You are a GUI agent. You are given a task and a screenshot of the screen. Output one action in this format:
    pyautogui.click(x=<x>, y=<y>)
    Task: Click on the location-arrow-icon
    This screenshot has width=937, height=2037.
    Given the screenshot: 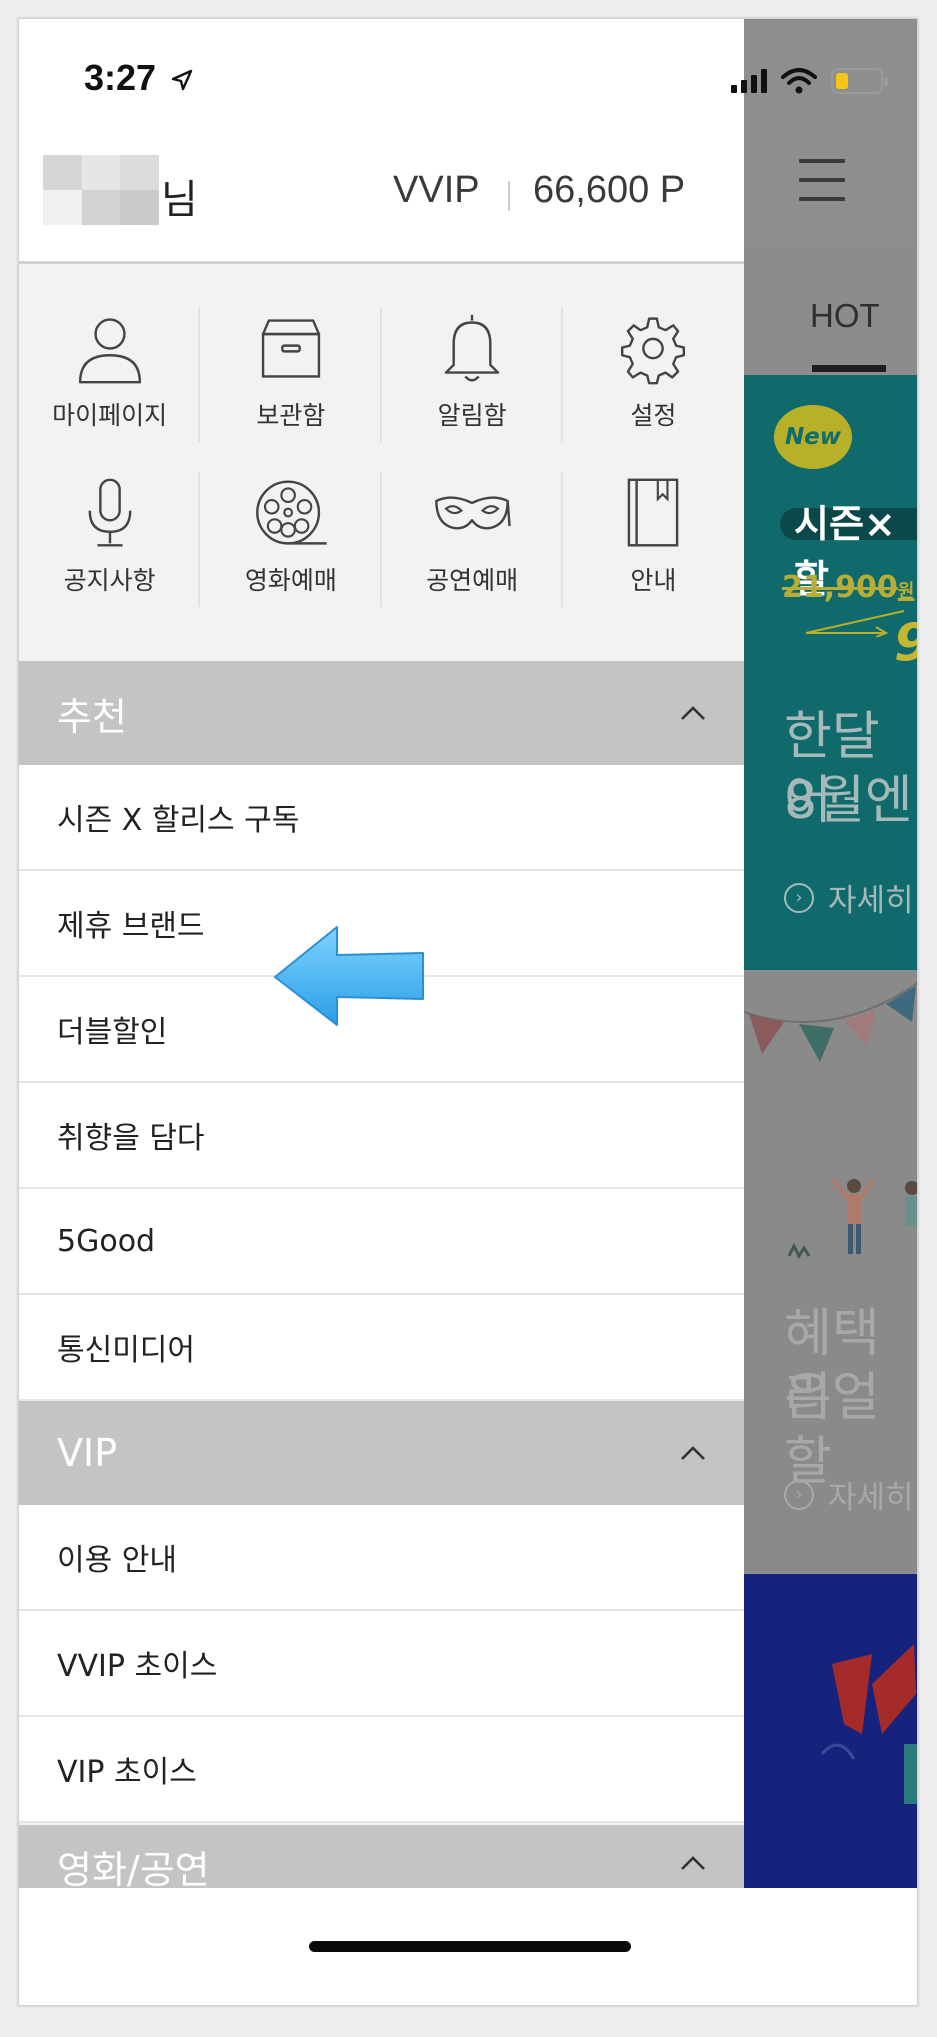 What is the action you would take?
    pyautogui.click(x=182, y=80)
    